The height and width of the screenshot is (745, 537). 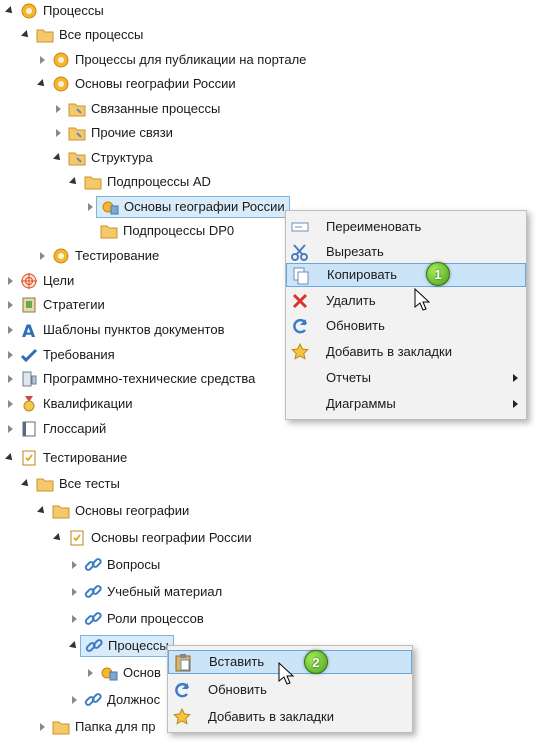 What do you see at coordinates (156, 108) in the screenshot?
I see `tree-node-label: Связанные процессы` at bounding box center [156, 108].